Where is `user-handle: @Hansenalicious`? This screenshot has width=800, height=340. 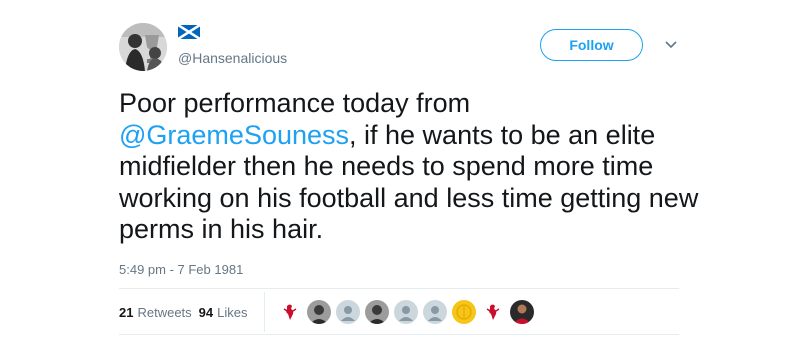
user-handle: @Hansenalicious is located at coordinates (232, 58).